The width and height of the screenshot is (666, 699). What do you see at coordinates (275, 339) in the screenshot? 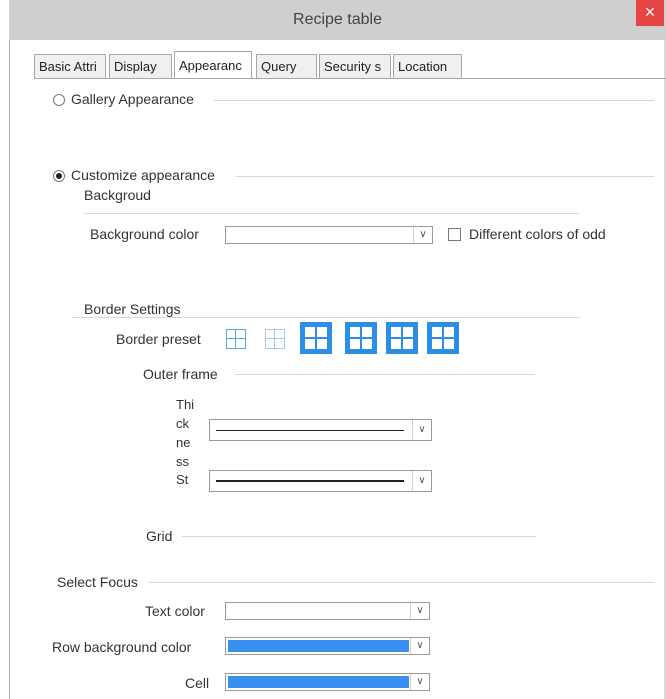
I see `border-preset-none-icon` at bounding box center [275, 339].